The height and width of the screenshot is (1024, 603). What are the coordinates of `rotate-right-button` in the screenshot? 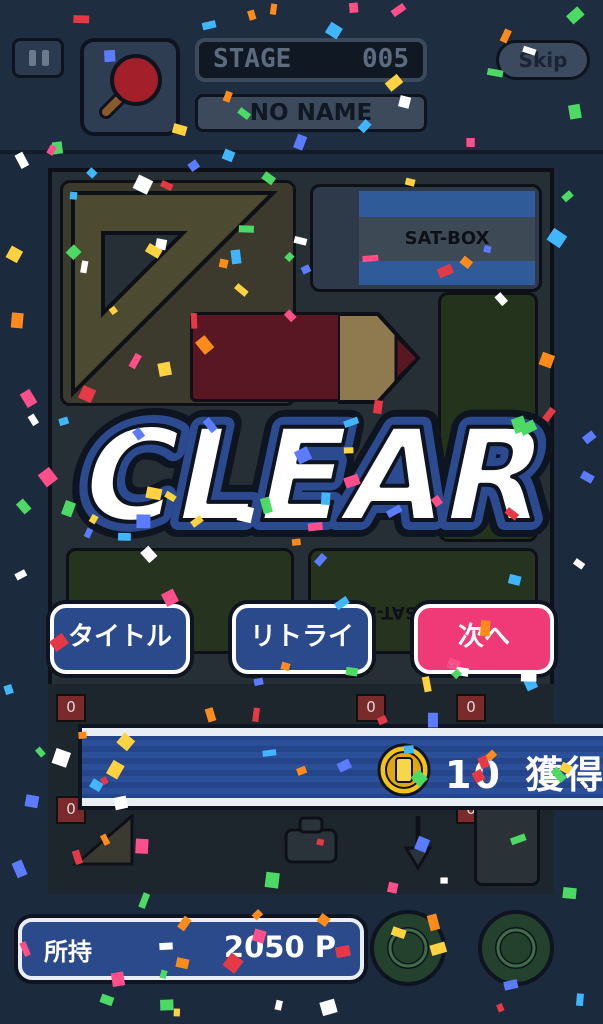 It's located at (516, 948).